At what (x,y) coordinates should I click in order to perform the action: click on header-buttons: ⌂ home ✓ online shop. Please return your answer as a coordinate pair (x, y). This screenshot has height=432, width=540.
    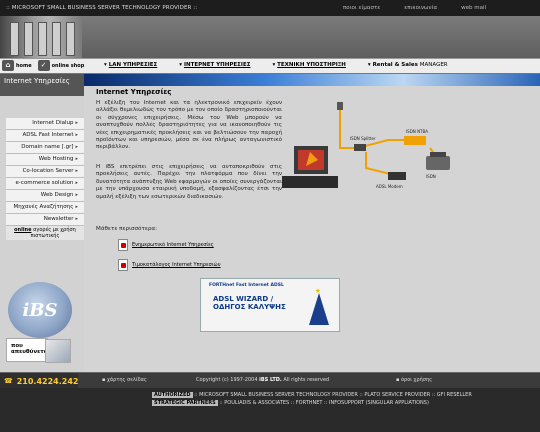
    Looking at the image, I should click on (43, 65).